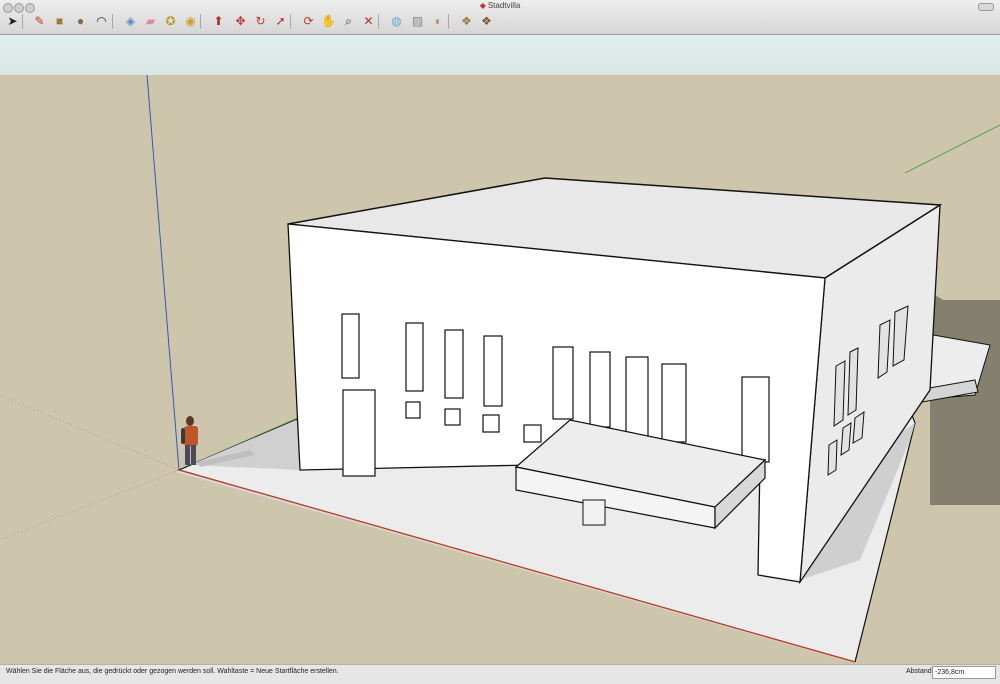 The height and width of the screenshot is (684, 1000). What do you see at coordinates (952, 149) in the screenshot?
I see `green-axis-far` at bounding box center [952, 149].